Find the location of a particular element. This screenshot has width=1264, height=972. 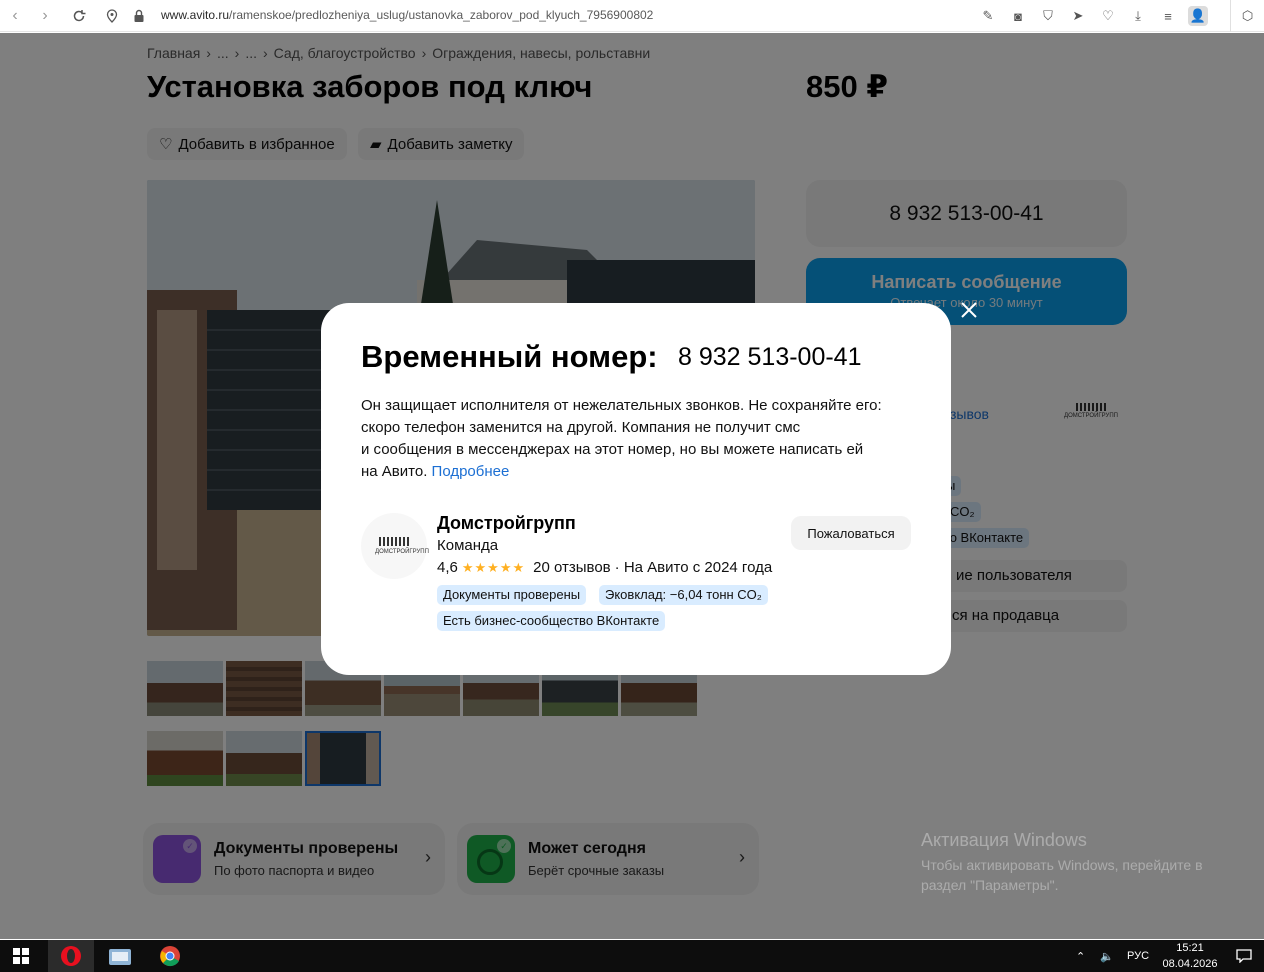

seller-name: Домстройгрупп is located at coordinates (506, 523).